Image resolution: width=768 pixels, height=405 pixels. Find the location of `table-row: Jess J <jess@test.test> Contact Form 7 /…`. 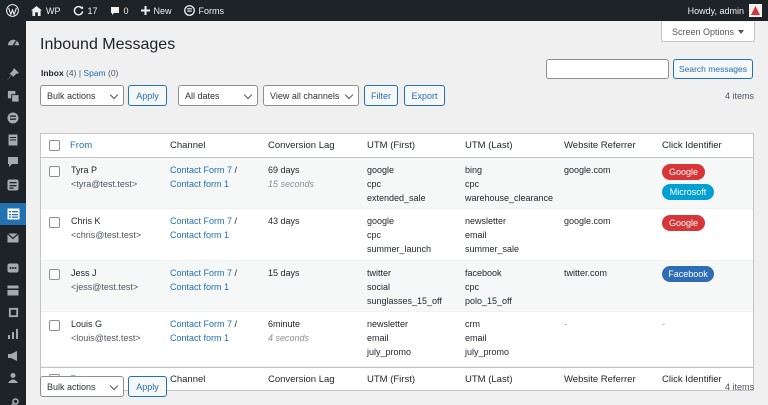

table-row: Jess J <jess@test.test> Contact Form 7 /… is located at coordinates (397, 286).